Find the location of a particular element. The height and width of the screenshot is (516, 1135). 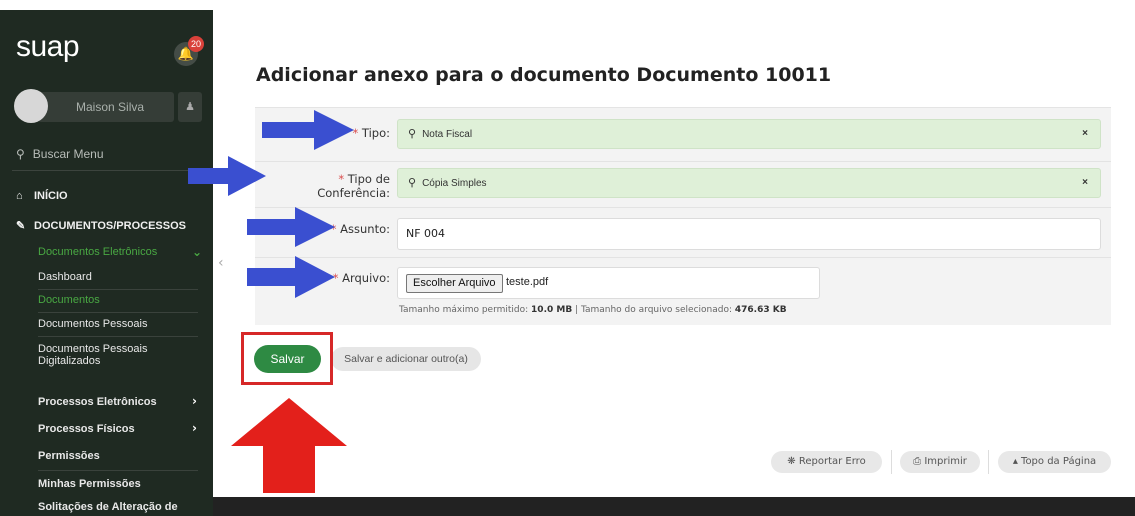

user-panel: Maison Silva ♟ is located at coordinates (108, 106).